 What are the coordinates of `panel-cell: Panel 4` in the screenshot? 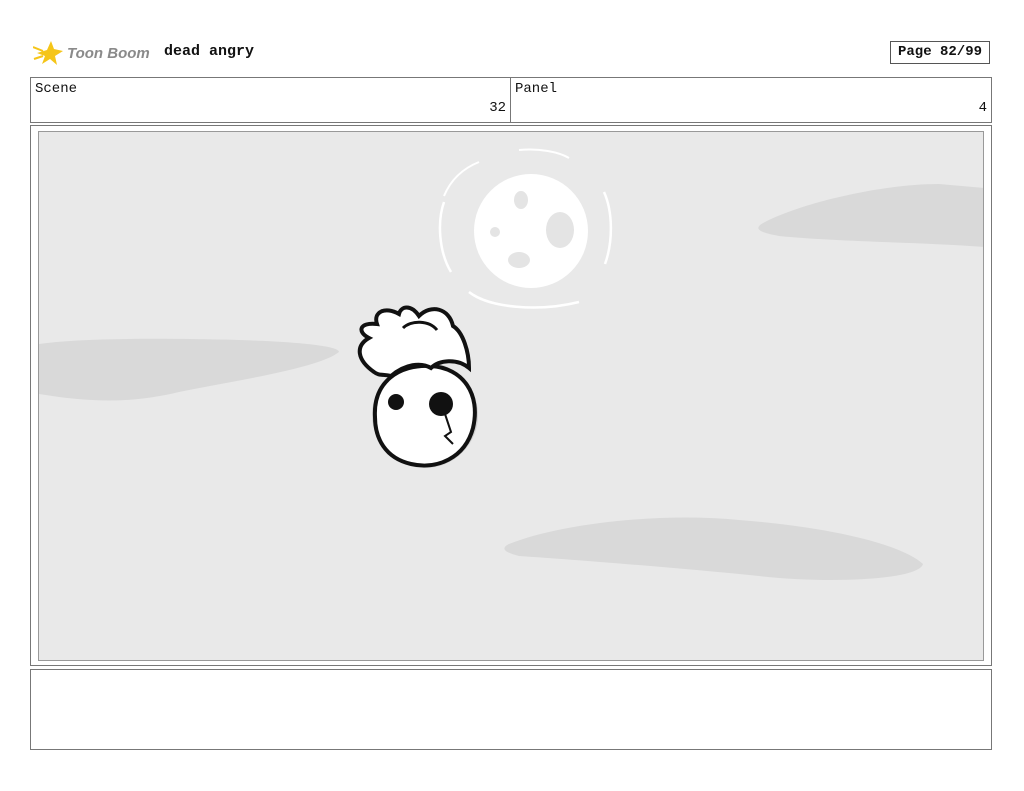 It's located at (751, 100).